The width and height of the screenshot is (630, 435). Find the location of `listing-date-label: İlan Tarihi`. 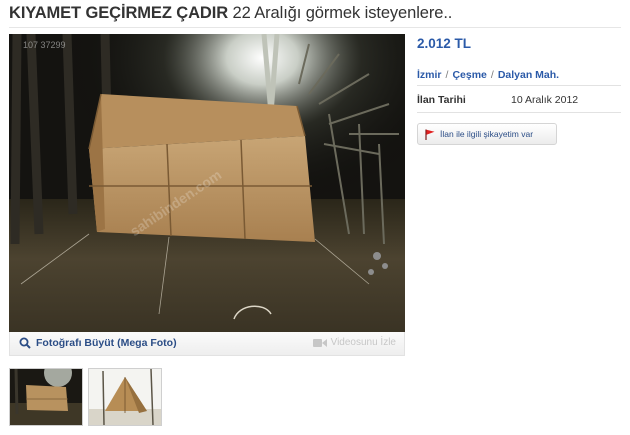

listing-date-label: İlan Tarihi is located at coordinates (441, 100).